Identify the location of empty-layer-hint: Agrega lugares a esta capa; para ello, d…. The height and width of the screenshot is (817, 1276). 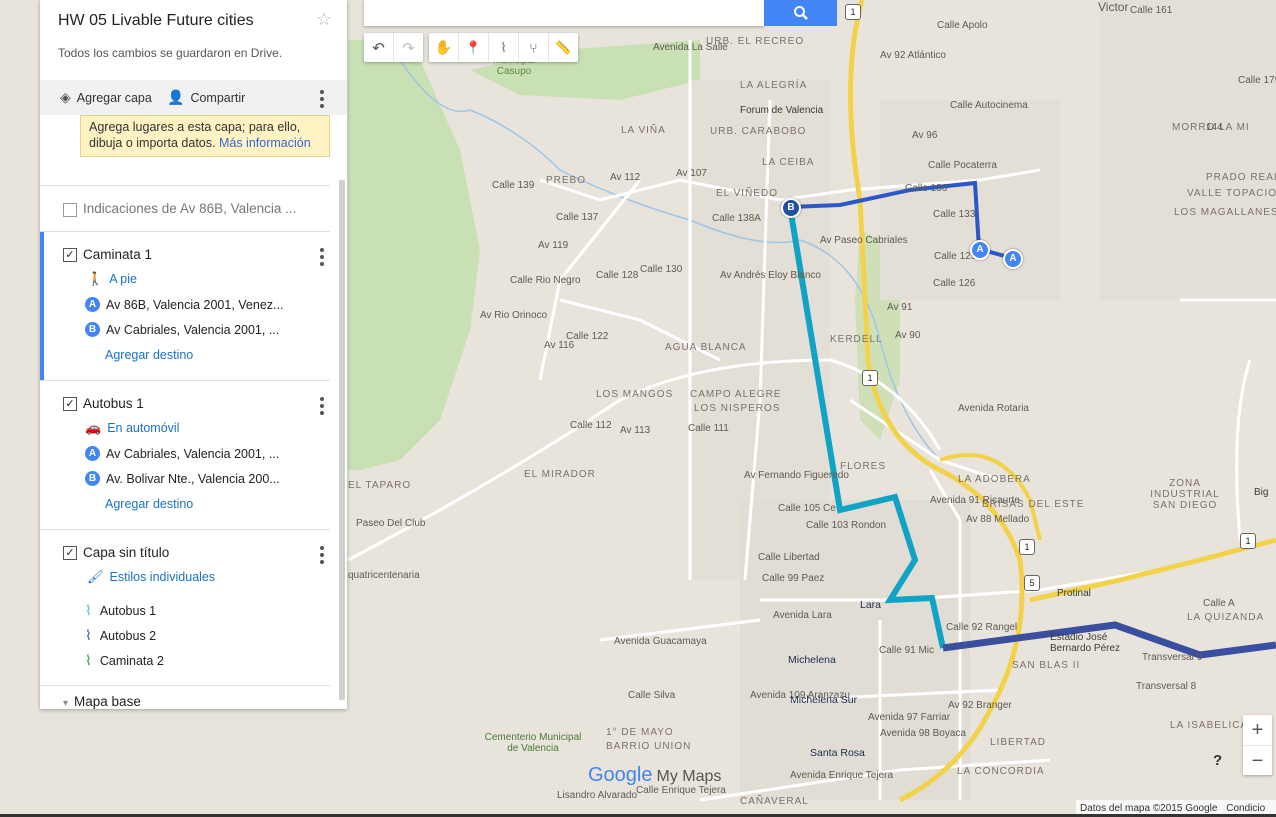
(205, 136).